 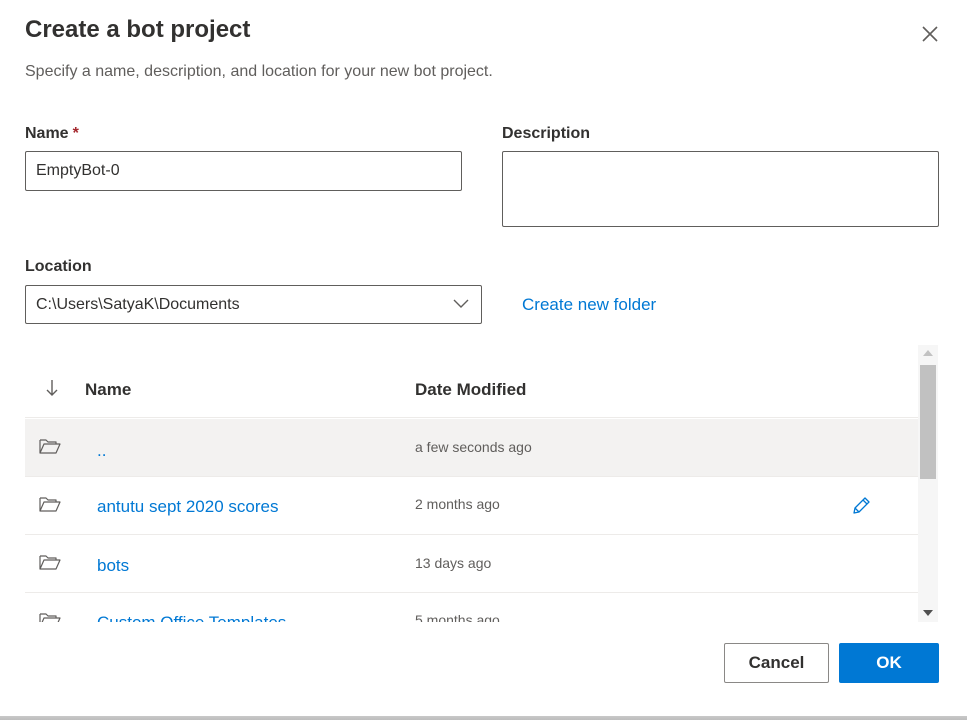 What do you see at coordinates (101, 451) in the screenshot?
I see `row-name: ..` at bounding box center [101, 451].